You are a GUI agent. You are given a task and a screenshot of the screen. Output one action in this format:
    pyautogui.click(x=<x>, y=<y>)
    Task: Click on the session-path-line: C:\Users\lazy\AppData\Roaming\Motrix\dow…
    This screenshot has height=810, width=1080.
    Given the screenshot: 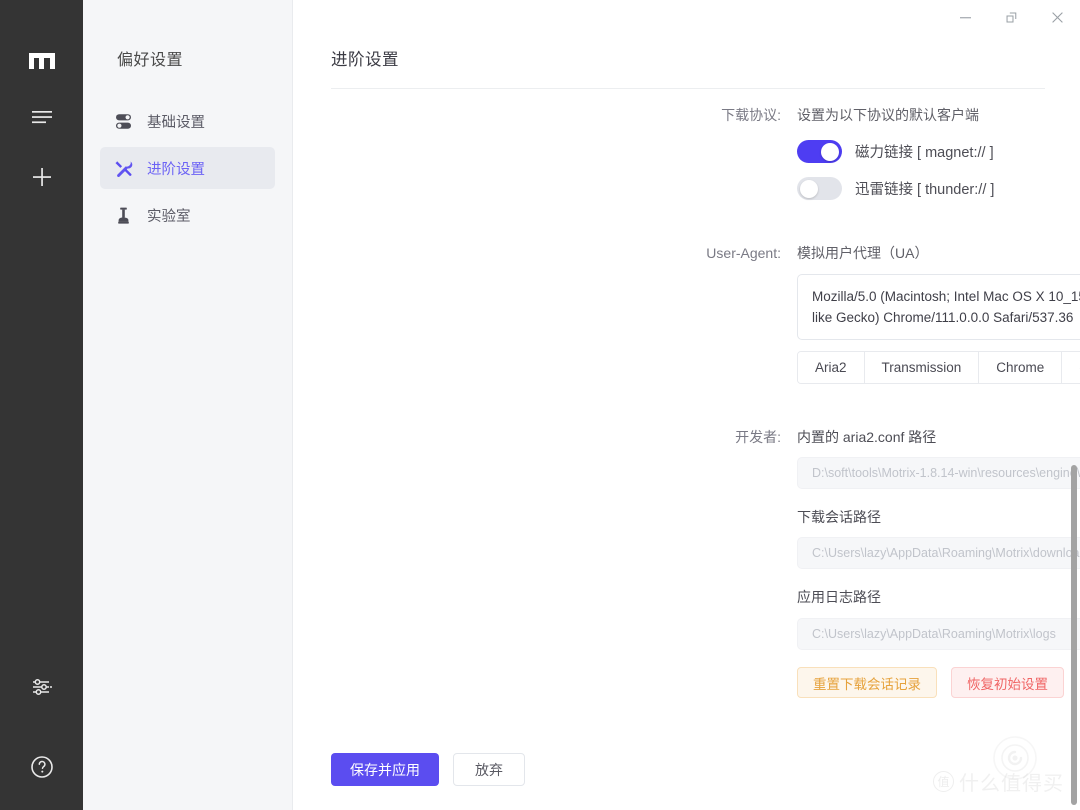 What is the action you would take?
    pyautogui.click(x=938, y=553)
    